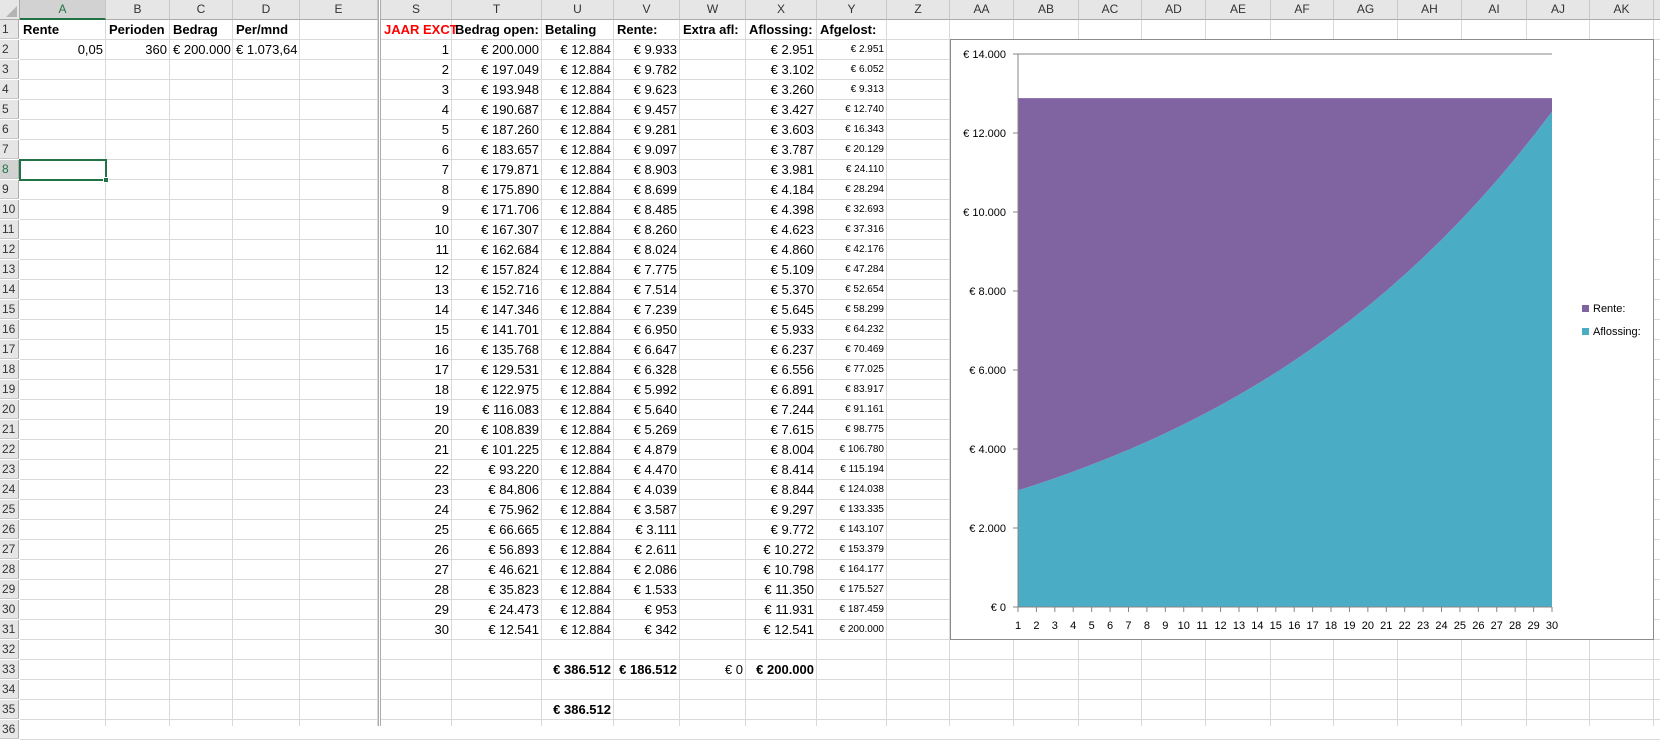 The image size is (1660, 740). What do you see at coordinates (852, 150) in the screenshot?
I see `table-cell-y: € 20.129` at bounding box center [852, 150].